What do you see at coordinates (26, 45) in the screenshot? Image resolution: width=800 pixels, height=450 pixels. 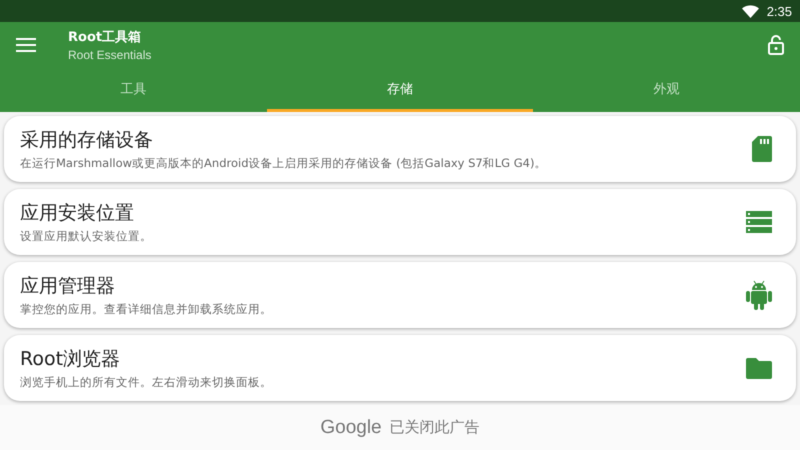 I see `menu-icon` at bounding box center [26, 45].